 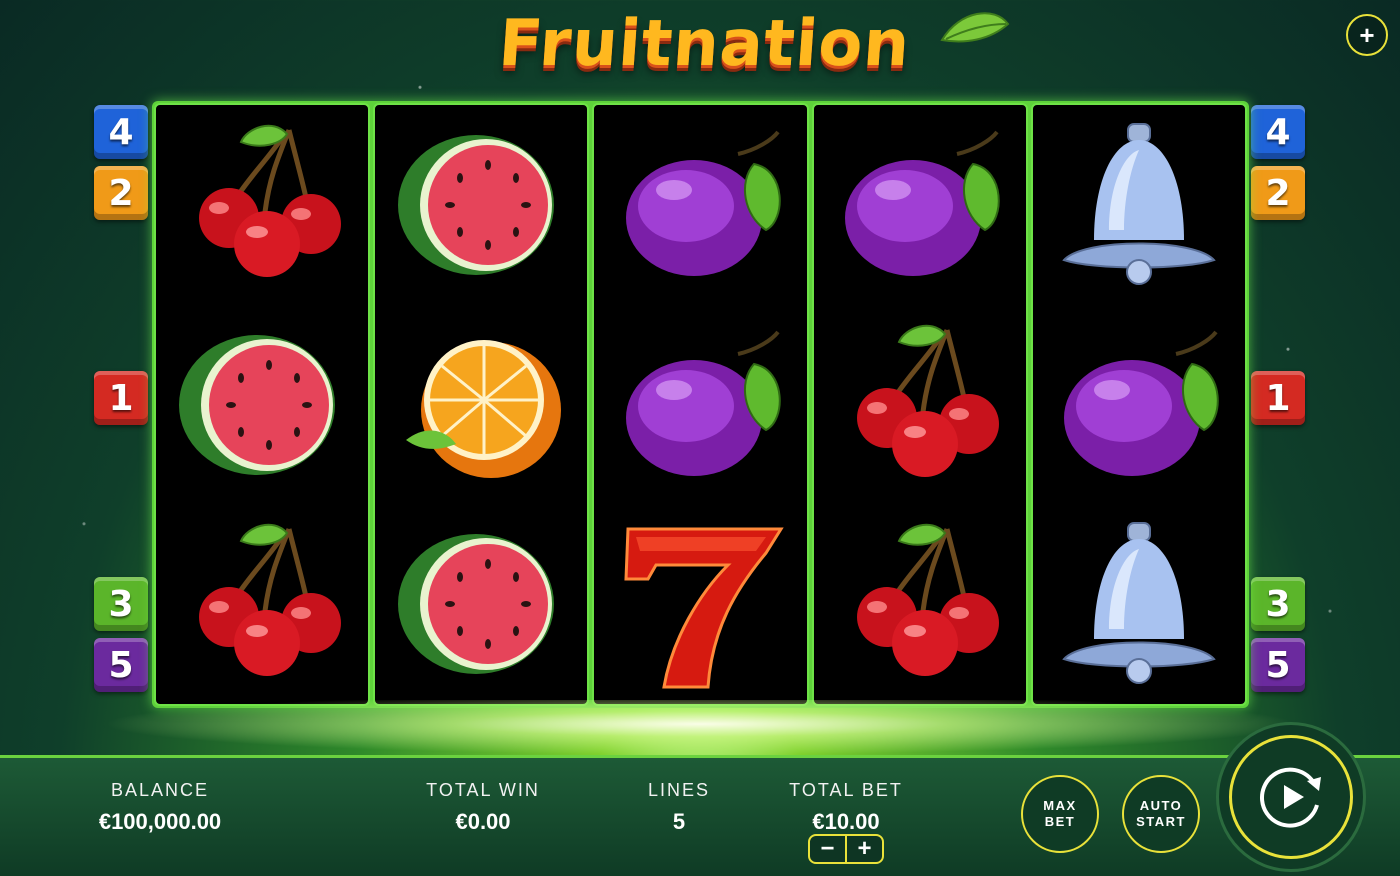 I want to click on spin-ring, so click(x=1291, y=797).